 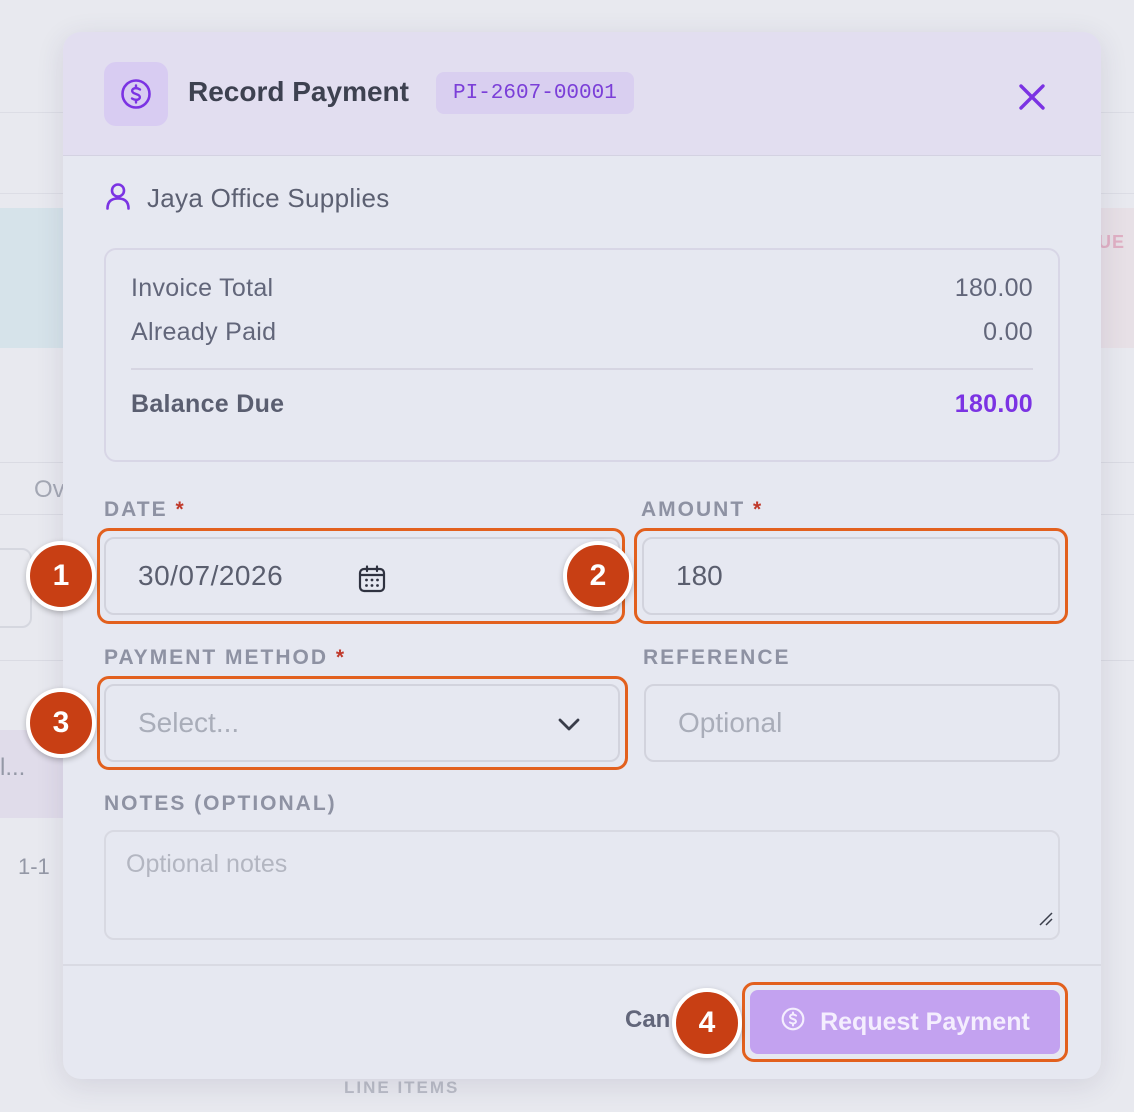 What do you see at coordinates (361, 576) in the screenshot?
I see `highlight-date-field` at bounding box center [361, 576].